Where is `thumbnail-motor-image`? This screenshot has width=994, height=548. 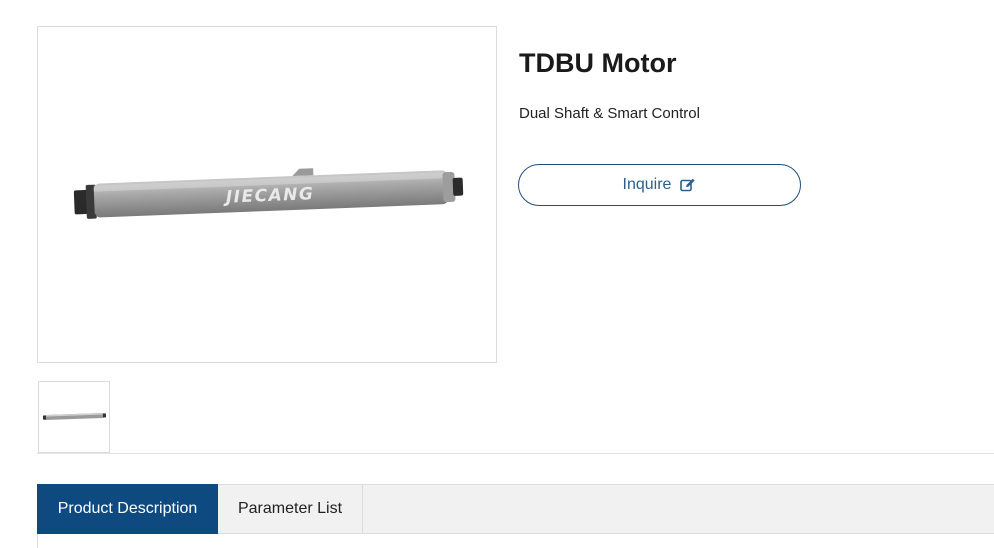 thumbnail-motor-image is located at coordinates (74, 416).